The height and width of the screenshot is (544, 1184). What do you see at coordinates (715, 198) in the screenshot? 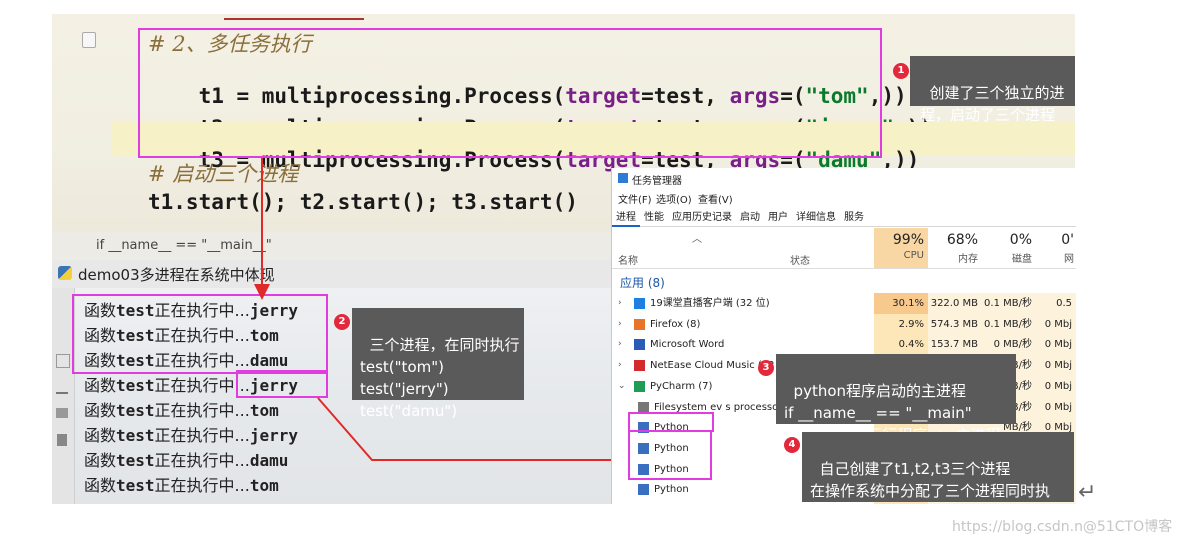
I see `menu-view: 查看(V)` at bounding box center [715, 198].